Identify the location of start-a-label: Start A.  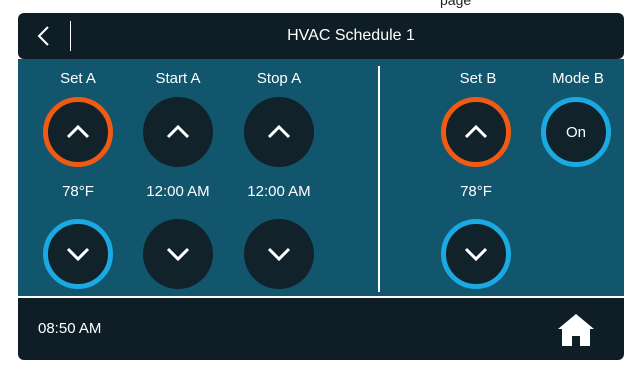
(178, 78).